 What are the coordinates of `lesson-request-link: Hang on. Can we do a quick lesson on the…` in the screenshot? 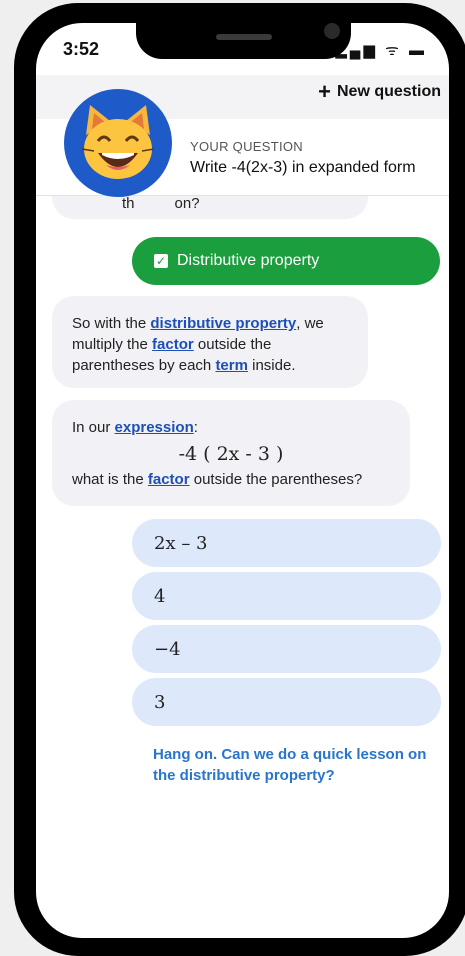 It's located at (298, 765).